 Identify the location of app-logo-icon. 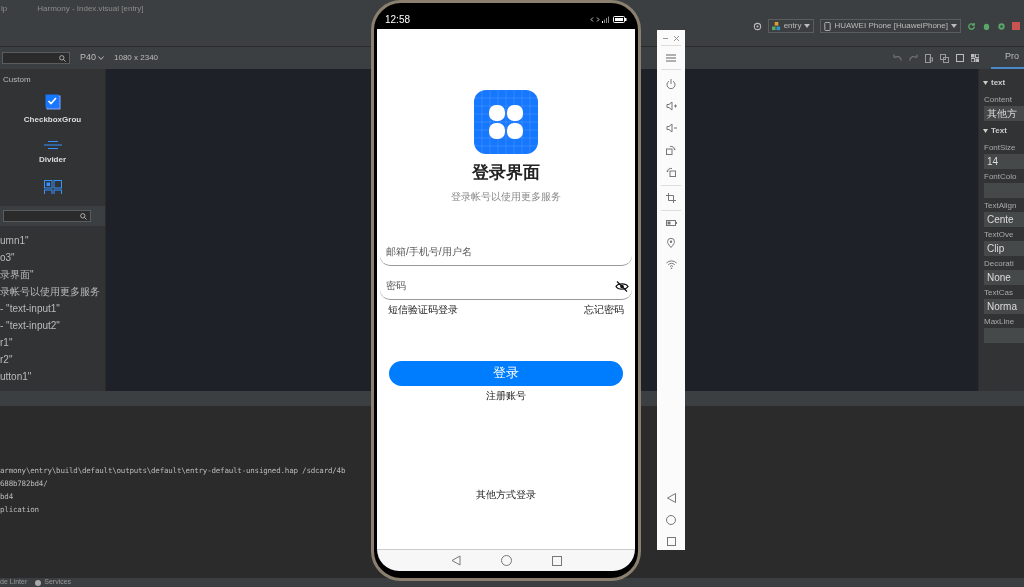
(506, 122).